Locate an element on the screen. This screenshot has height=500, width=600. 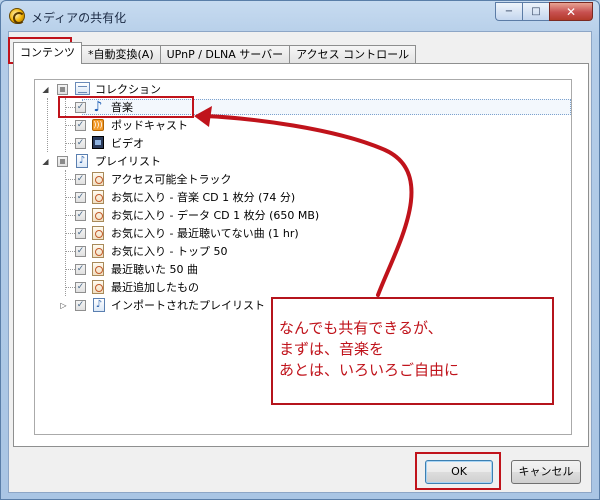
tab-auto-convert: *自動変換(A) is located at coordinates (121, 54).